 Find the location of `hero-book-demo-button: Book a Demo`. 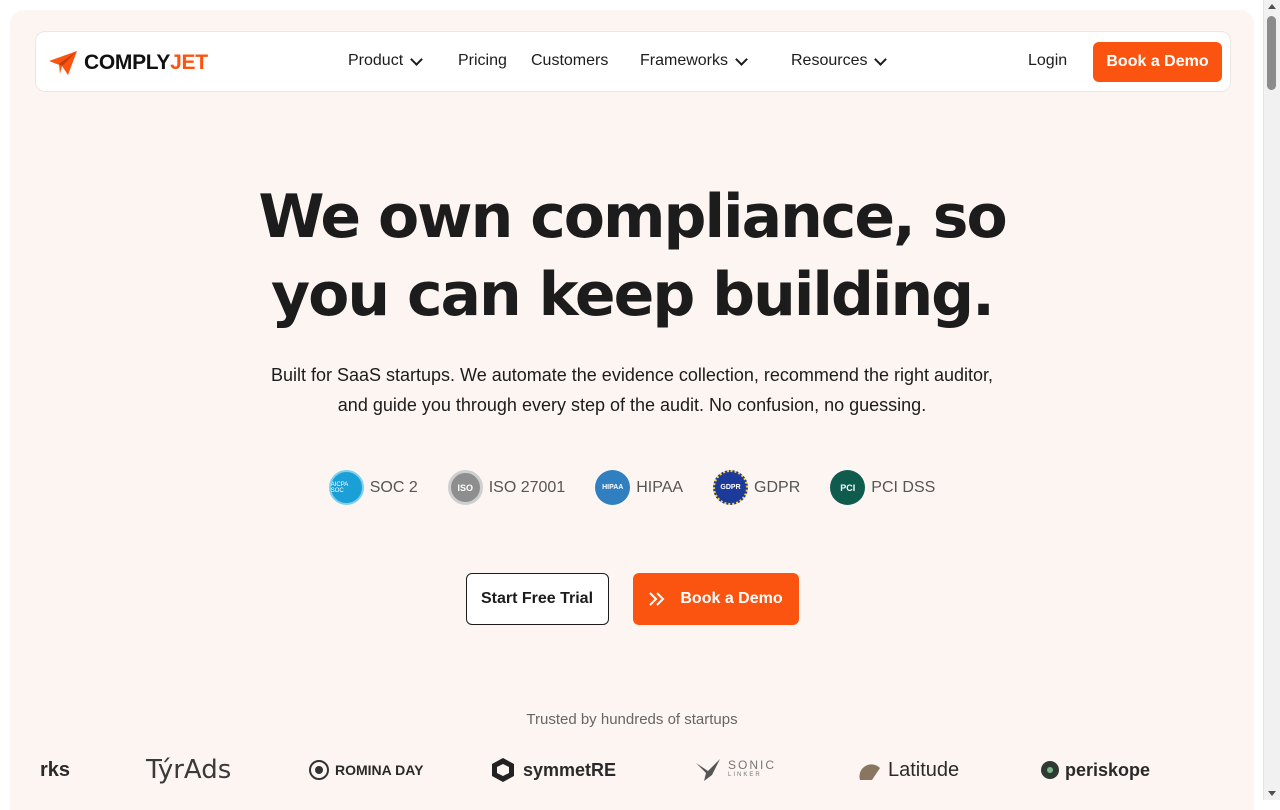

hero-book-demo-button: Book a Demo is located at coordinates (715, 599).